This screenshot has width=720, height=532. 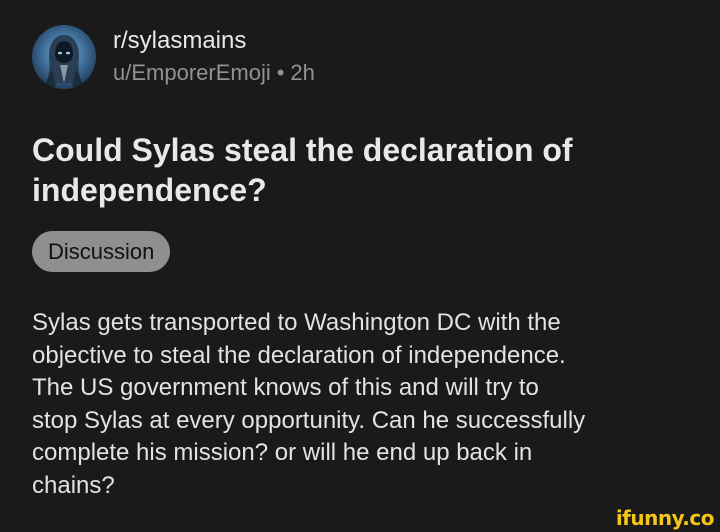 I want to click on subreddit-avatar, so click(x=64, y=57).